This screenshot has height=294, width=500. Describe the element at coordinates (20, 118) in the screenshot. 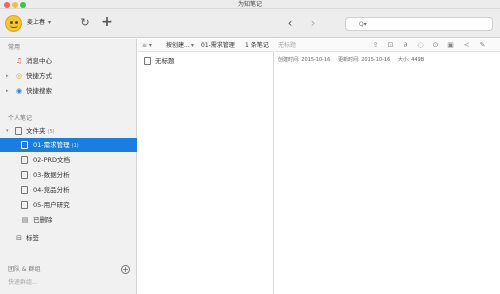

I see `section-personal-heading: 个人笔记` at that location.